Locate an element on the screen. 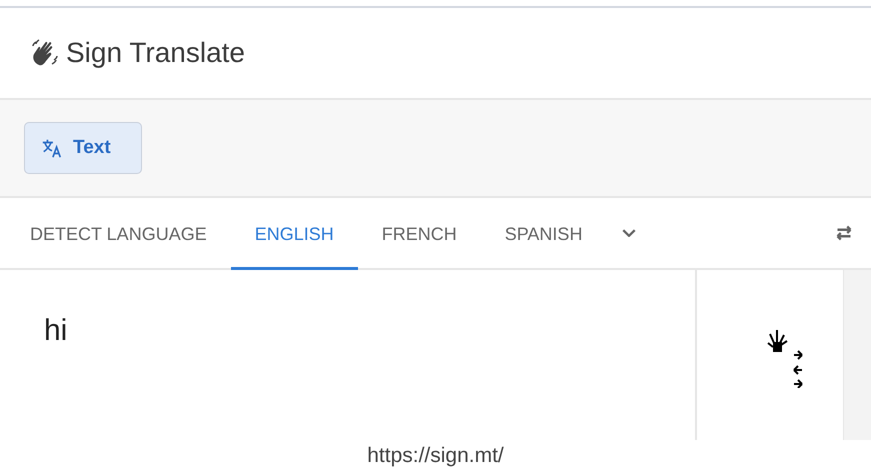 Image resolution: width=871 pixels, height=471 pixels. language-tab: ENGLISH is located at coordinates (294, 234).